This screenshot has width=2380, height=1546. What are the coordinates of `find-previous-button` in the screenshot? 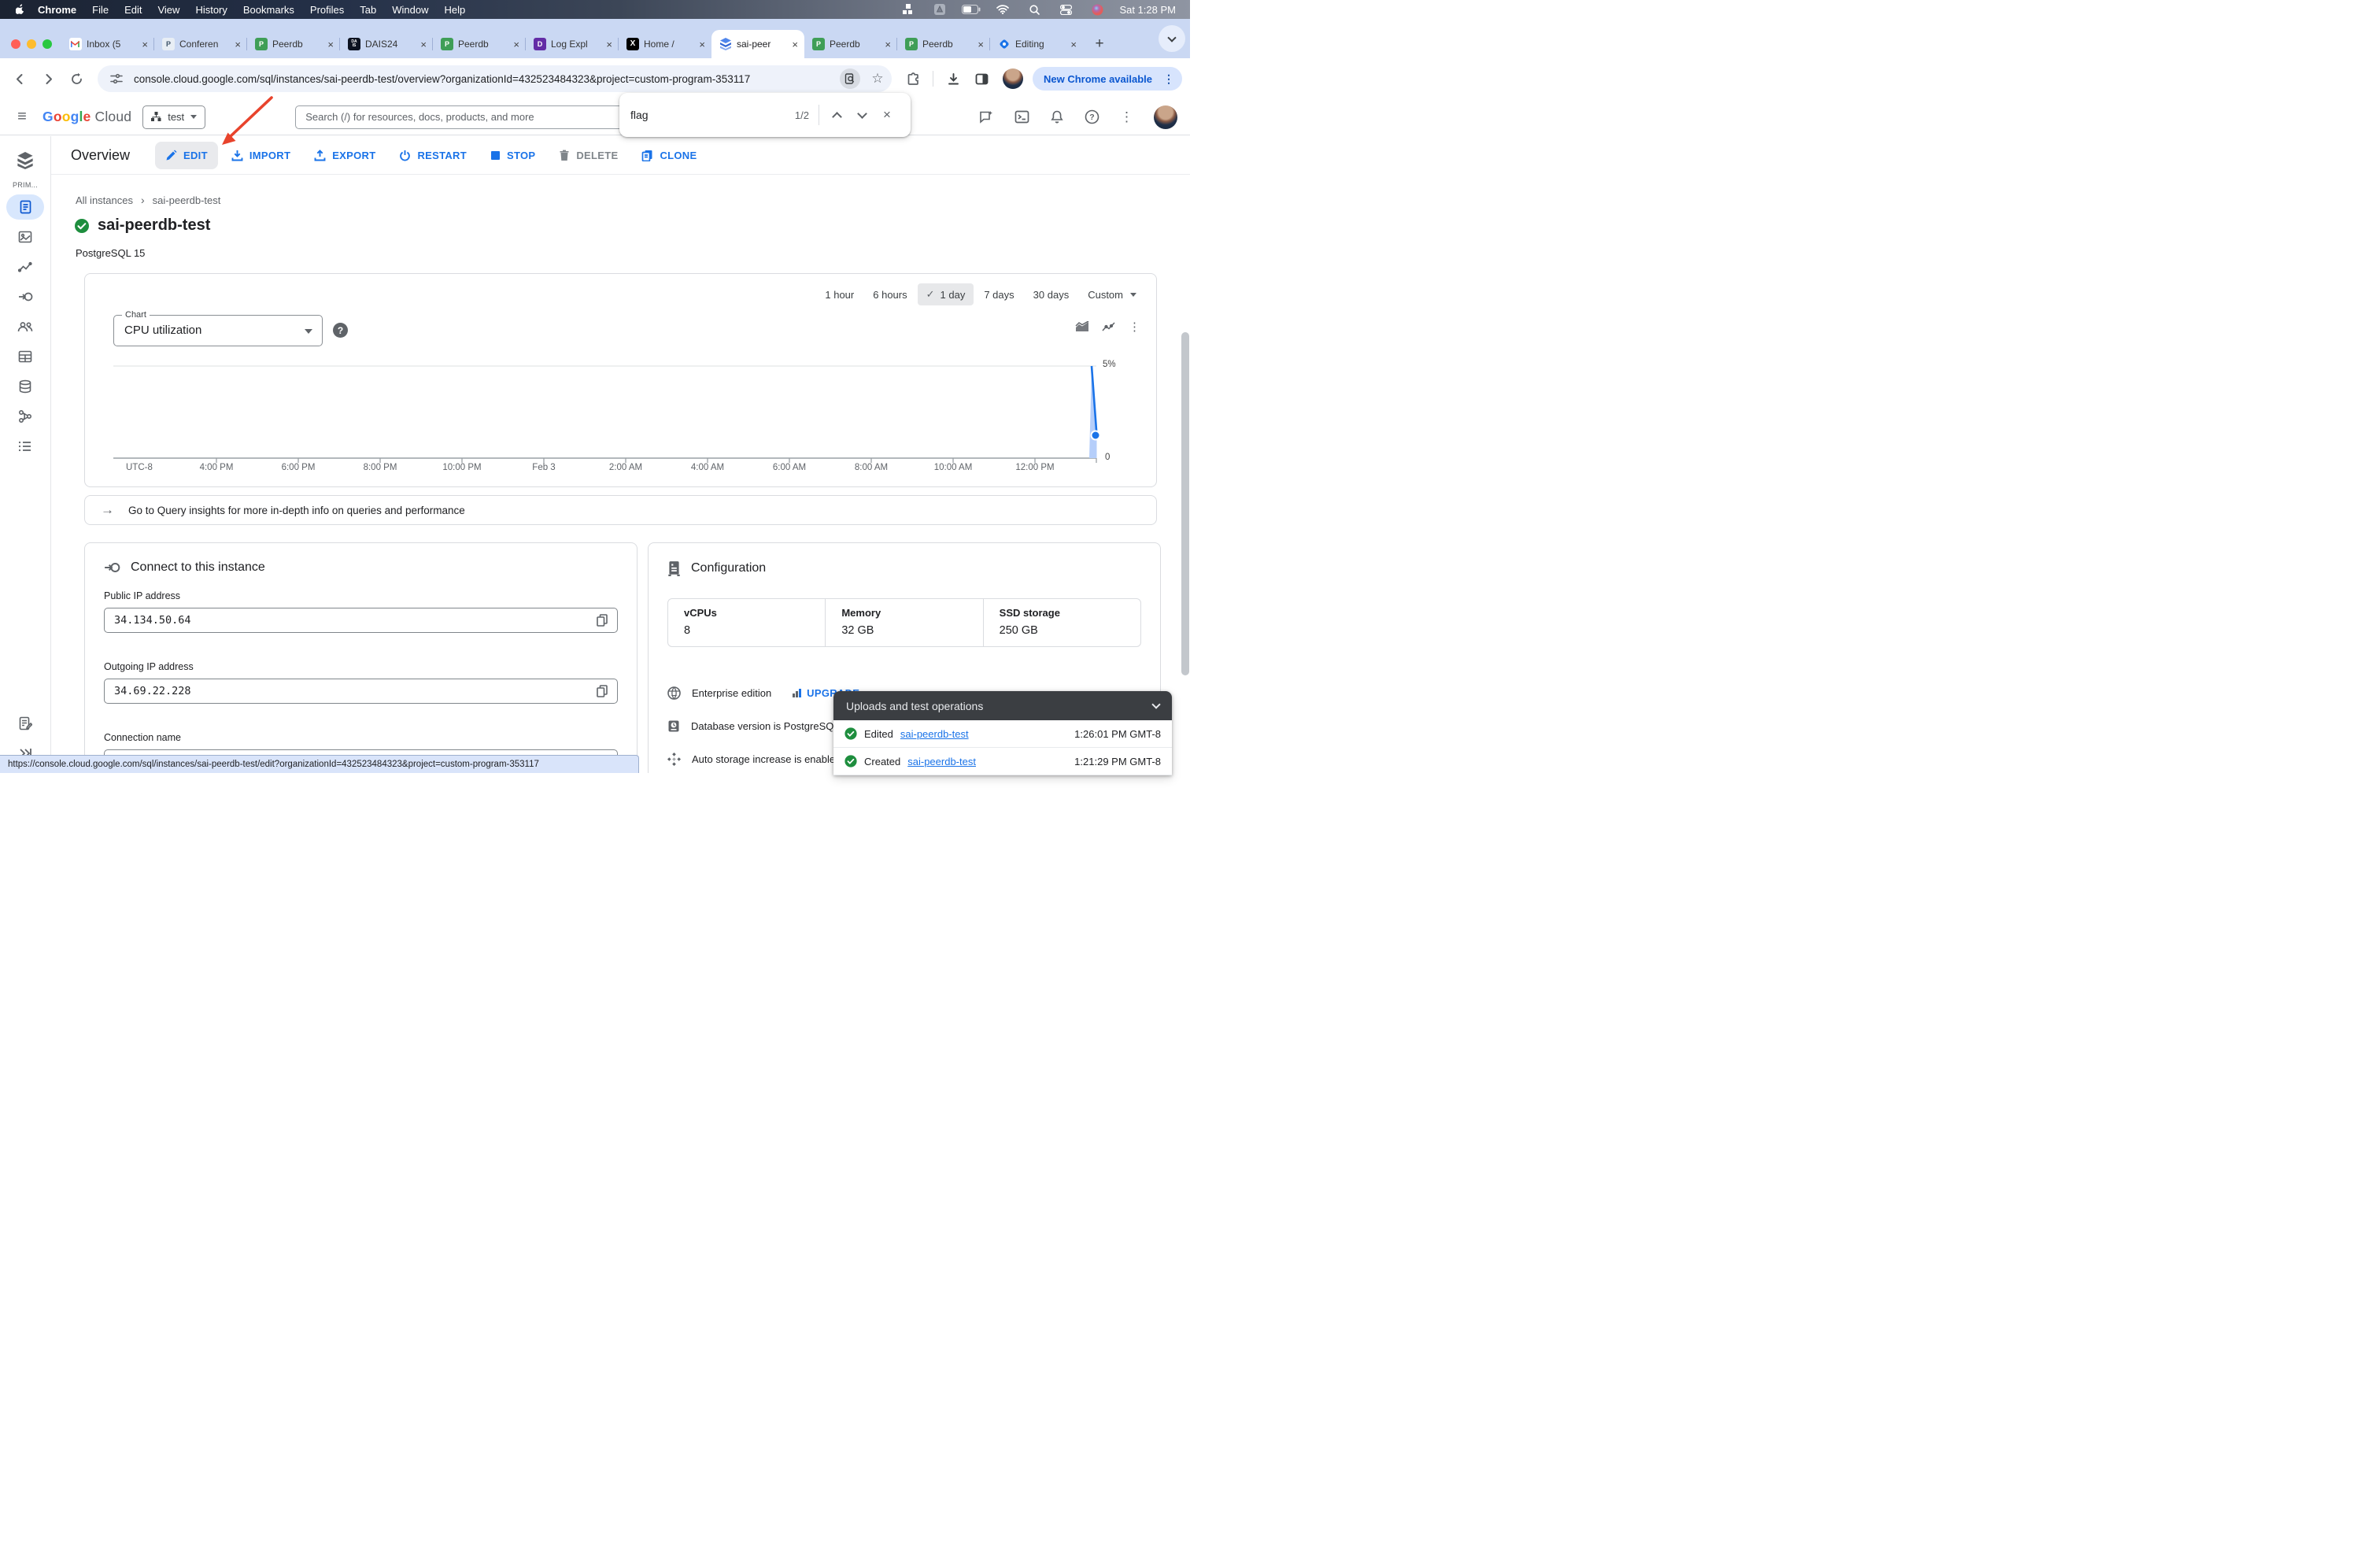 It's located at (836, 115).